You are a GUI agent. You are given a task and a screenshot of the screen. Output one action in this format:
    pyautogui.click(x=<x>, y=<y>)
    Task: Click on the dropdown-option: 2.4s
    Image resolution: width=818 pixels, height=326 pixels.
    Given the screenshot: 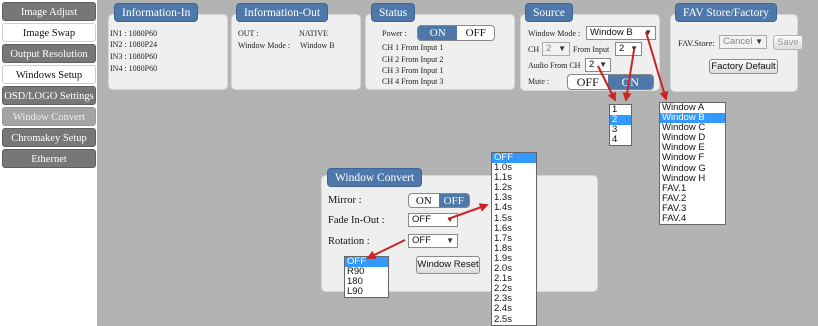 What is the action you would take?
    pyautogui.click(x=514, y=309)
    